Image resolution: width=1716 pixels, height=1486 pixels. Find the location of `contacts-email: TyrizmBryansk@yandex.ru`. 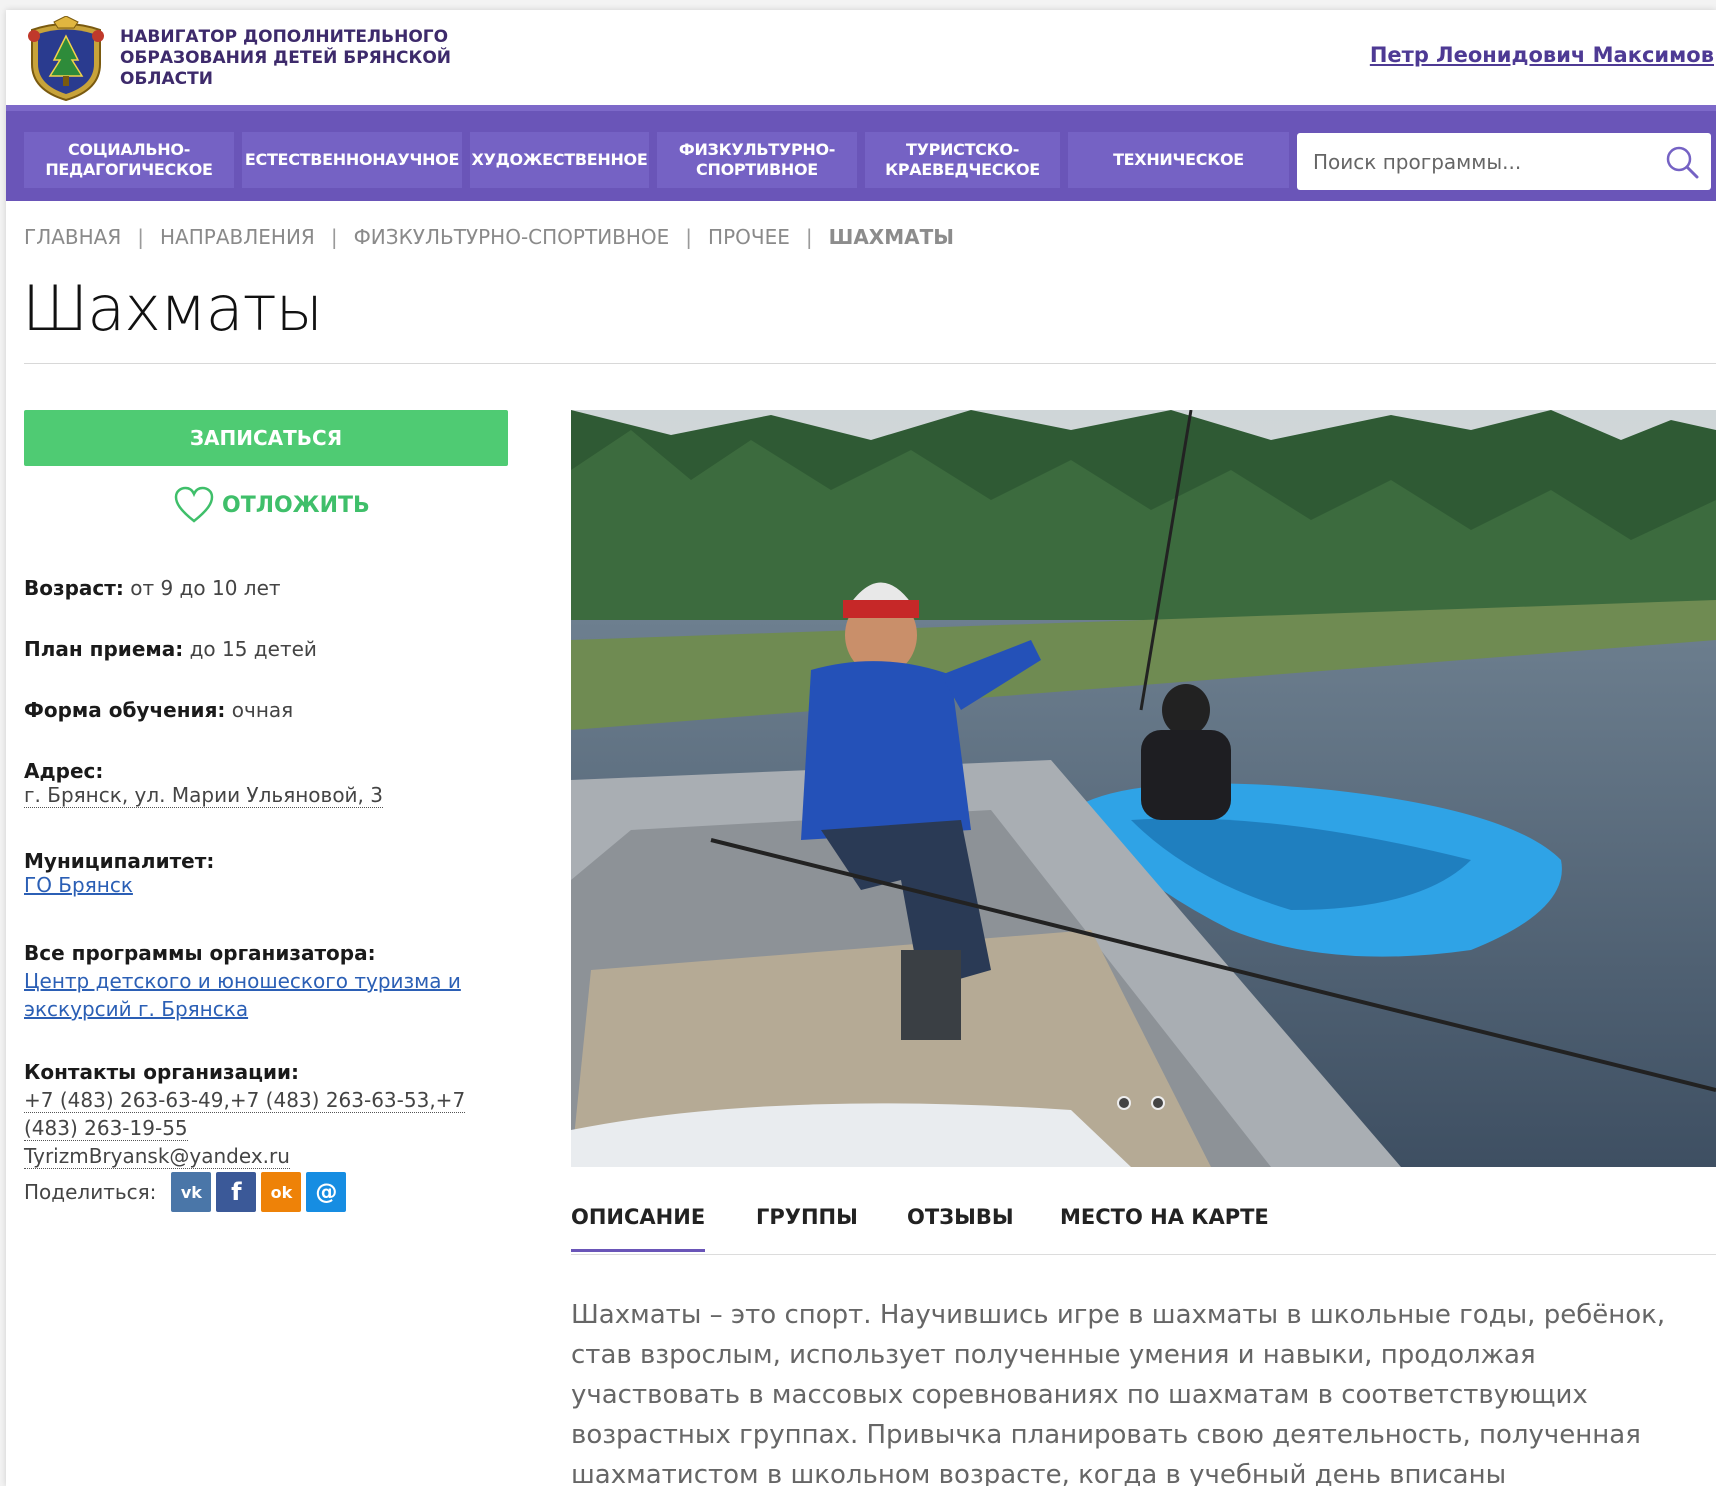

contacts-email: TyrizmBryansk@yandex.ru is located at coordinates (157, 1156).